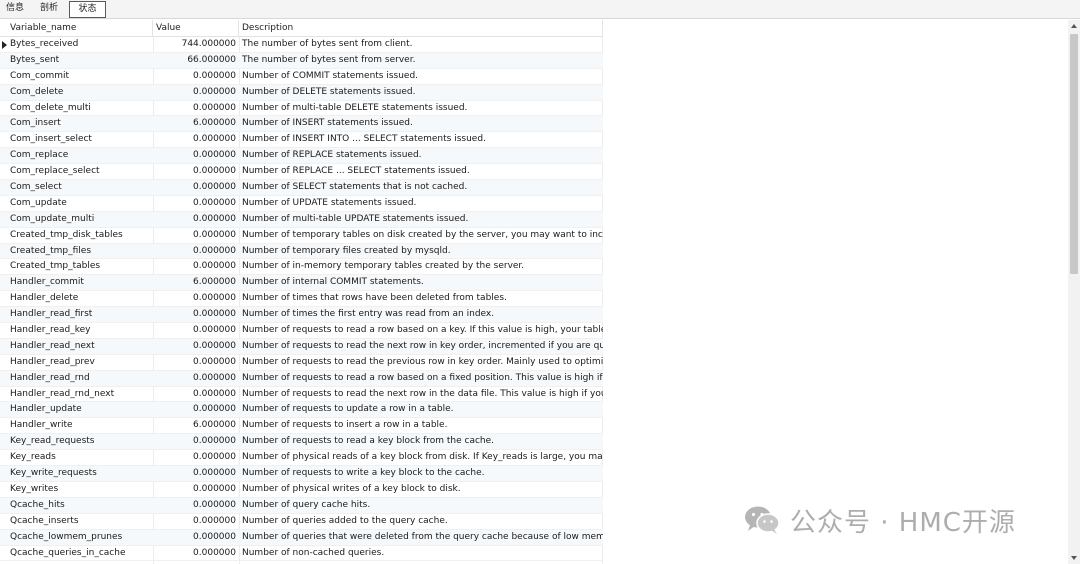  I want to click on variable-name-cell: Key_reads, so click(80, 457).